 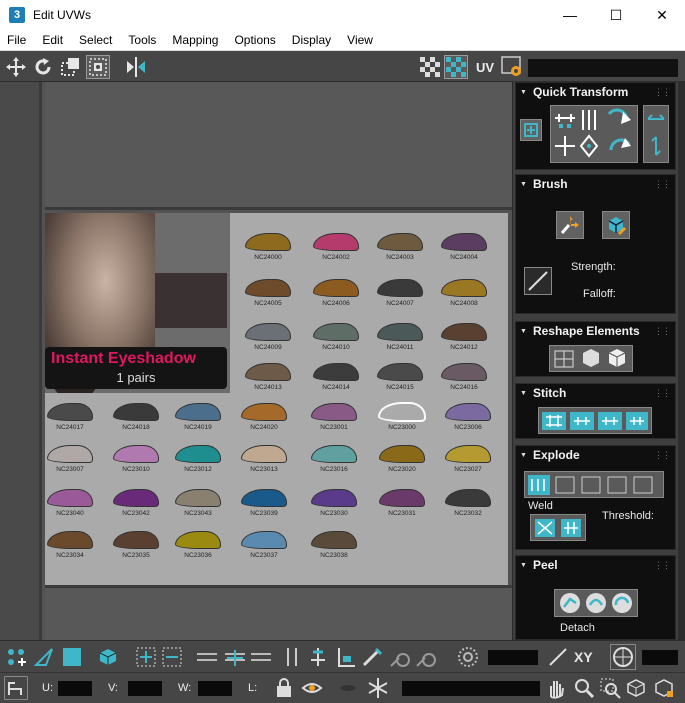 What do you see at coordinates (52, 40) in the screenshot?
I see `menu-edit: Edit` at bounding box center [52, 40].